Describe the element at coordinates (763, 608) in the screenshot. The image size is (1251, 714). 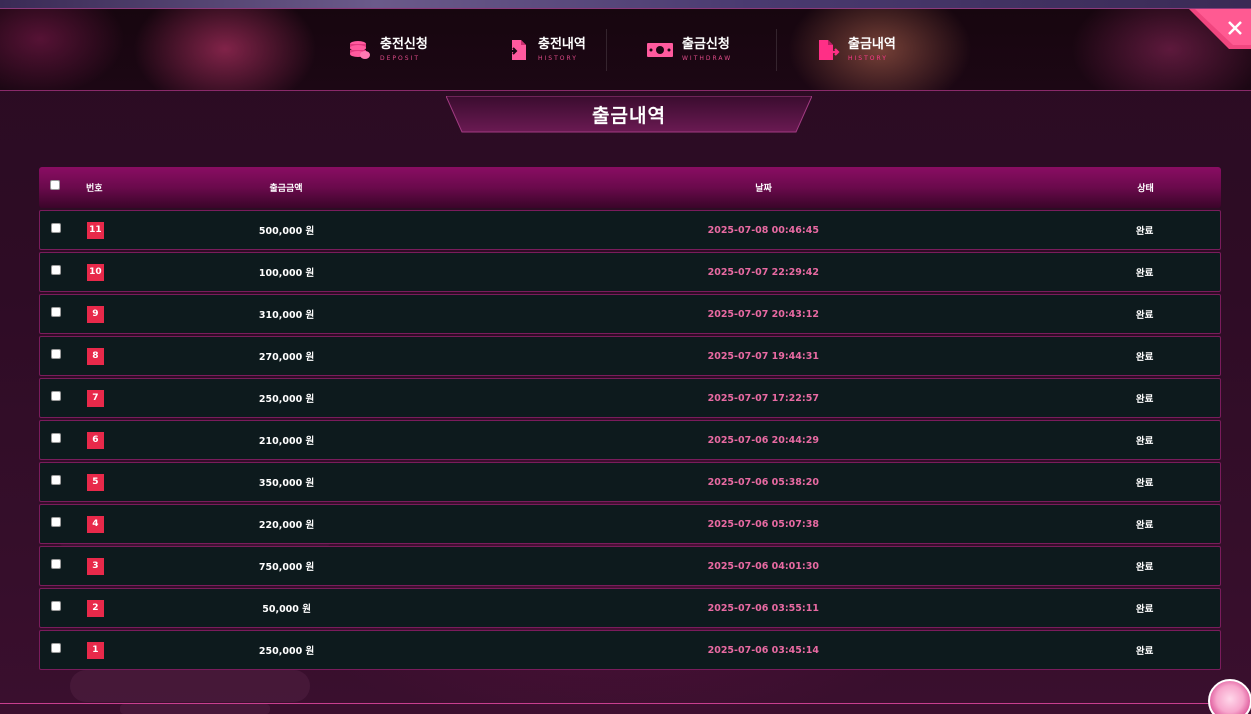
I see `row-date: 2025-07-06 03:55:11` at that location.